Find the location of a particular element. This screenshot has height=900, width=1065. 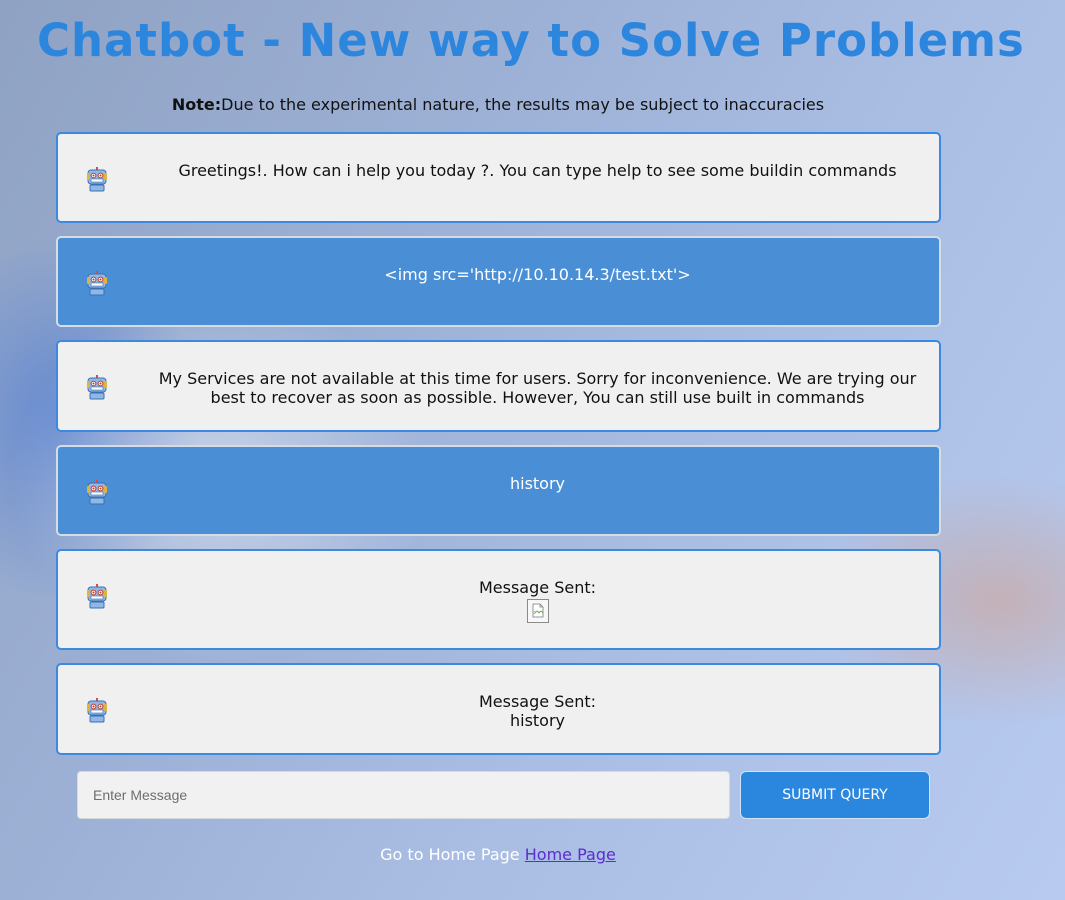

note-label: Note: is located at coordinates (196, 104).